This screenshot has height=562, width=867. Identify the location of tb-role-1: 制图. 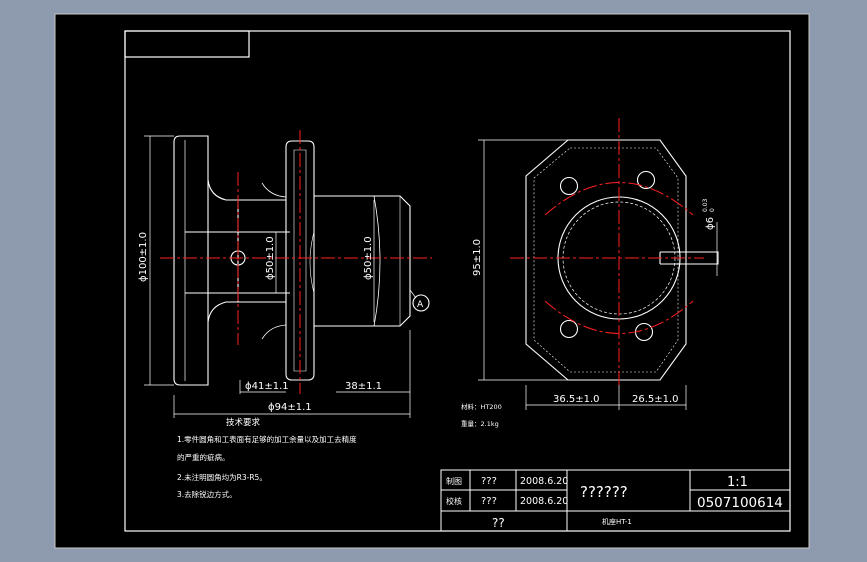
(454, 481).